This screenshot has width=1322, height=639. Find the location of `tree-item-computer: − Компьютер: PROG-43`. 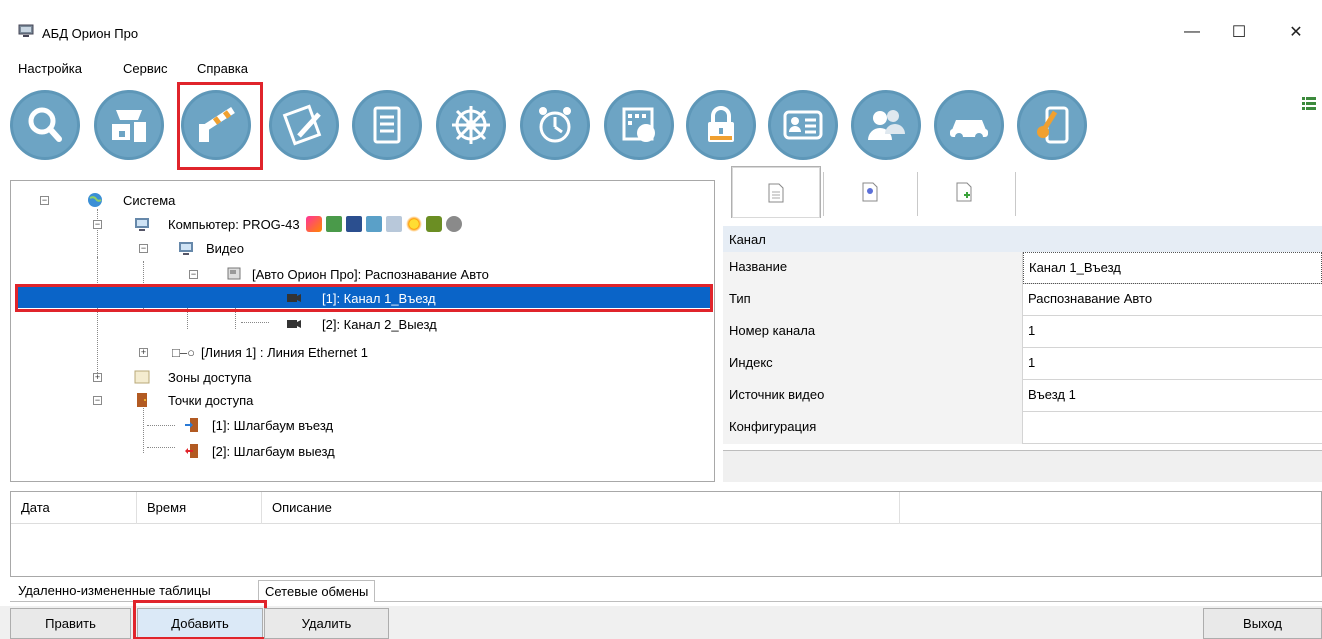

tree-item-computer: − Компьютер: PROG-43 is located at coordinates (277, 224).